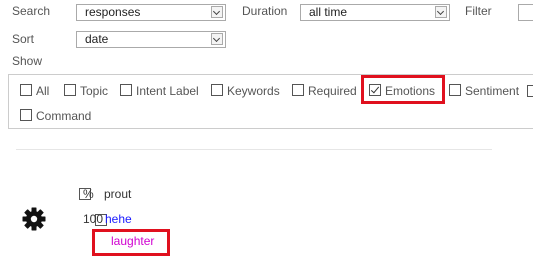 This screenshot has width=533, height=257. Describe the element at coordinates (34, 219) in the screenshot. I see `gear-icon` at that location.